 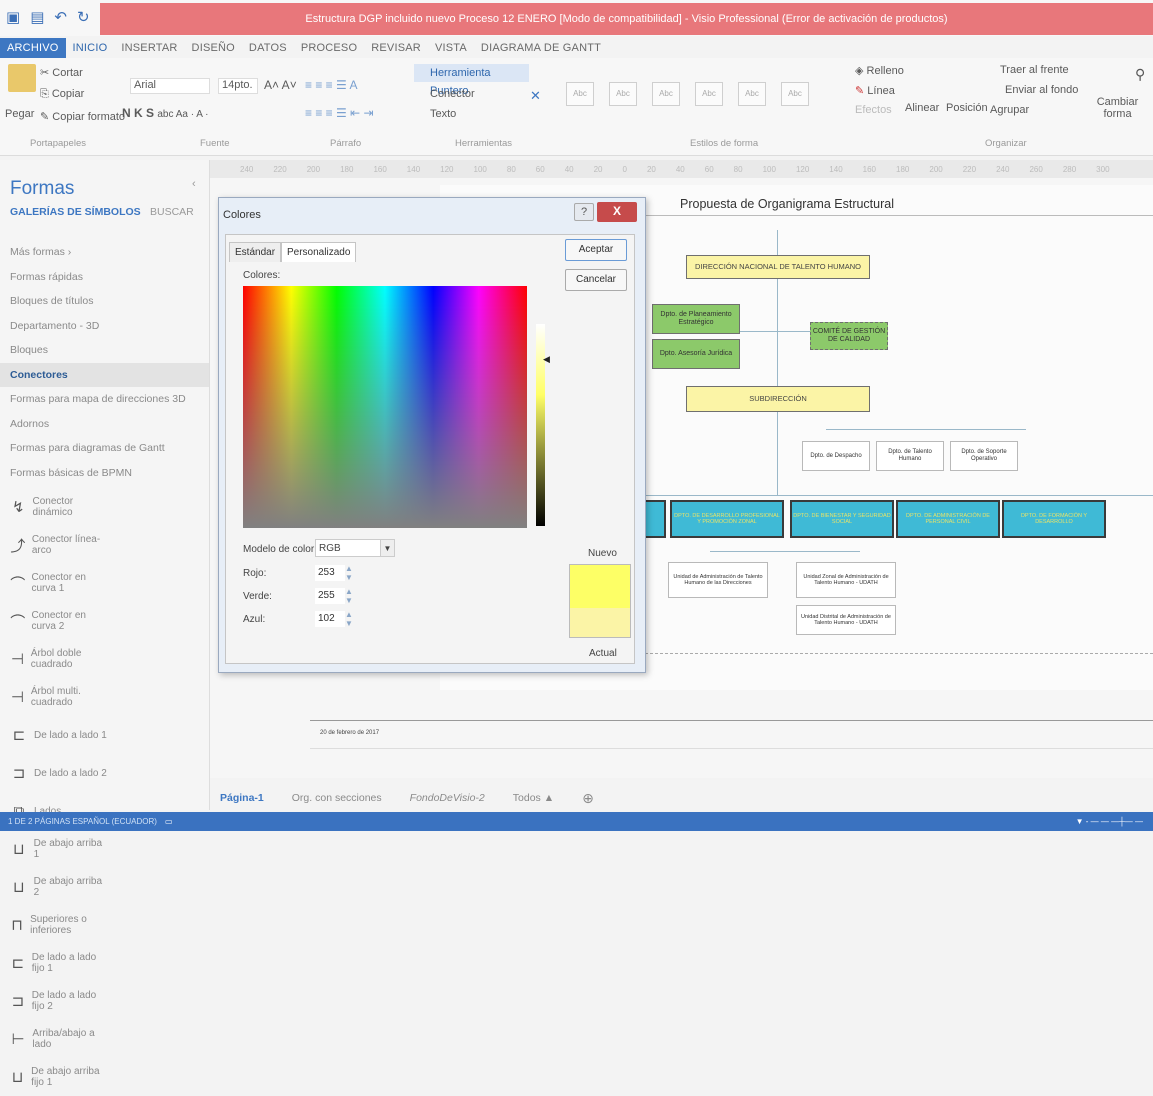 What do you see at coordinates (104, 301) in the screenshot?
I see `stencil-title-blocks: Bloques de títulos` at bounding box center [104, 301].